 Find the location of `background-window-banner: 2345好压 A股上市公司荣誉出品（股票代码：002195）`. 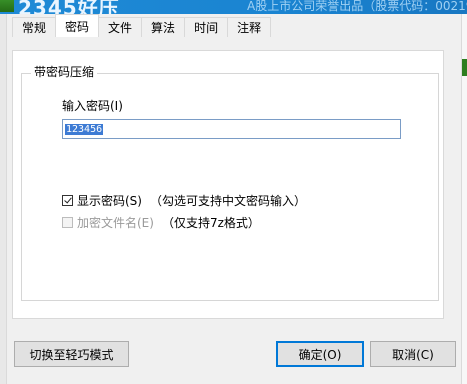

background-window-banner: 2345好压 A股上市公司荣誉出品（股票代码：002195） is located at coordinates (233, 7).